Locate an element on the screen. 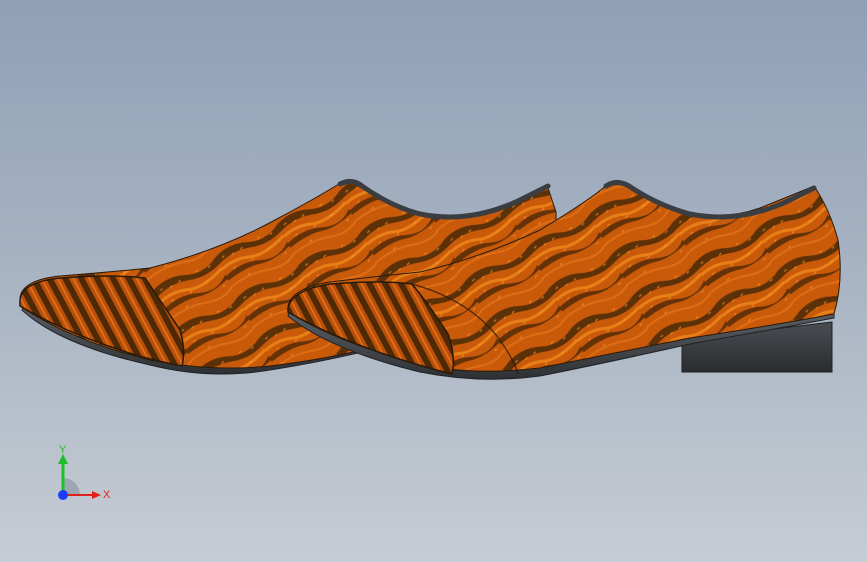 The width and height of the screenshot is (867, 562). triad-z-axis is located at coordinates (63, 495).